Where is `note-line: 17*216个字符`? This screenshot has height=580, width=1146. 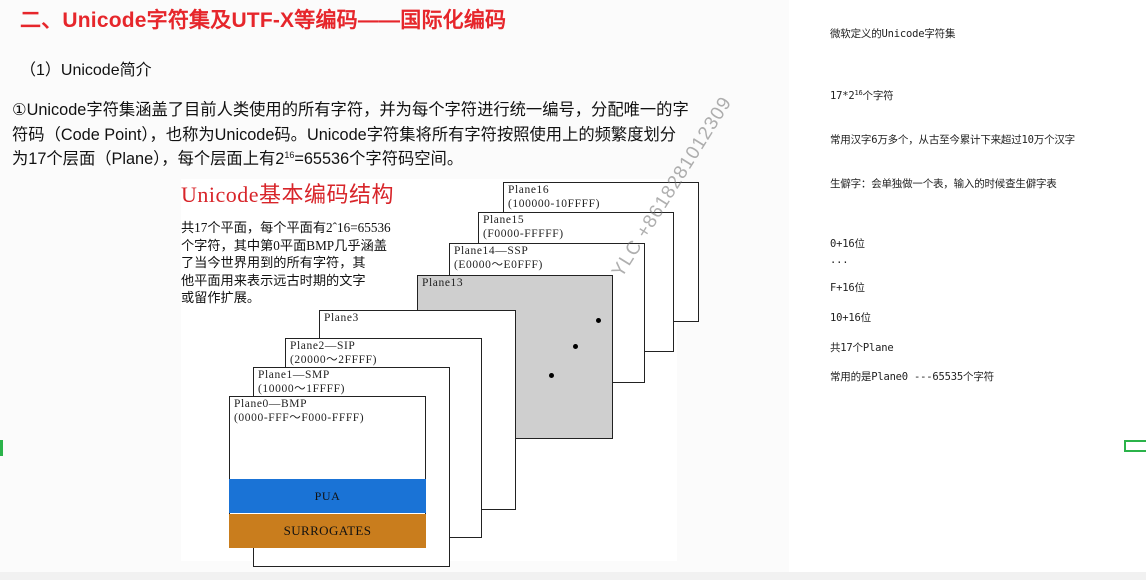 note-line: 17*216个字符 is located at coordinates (862, 95).